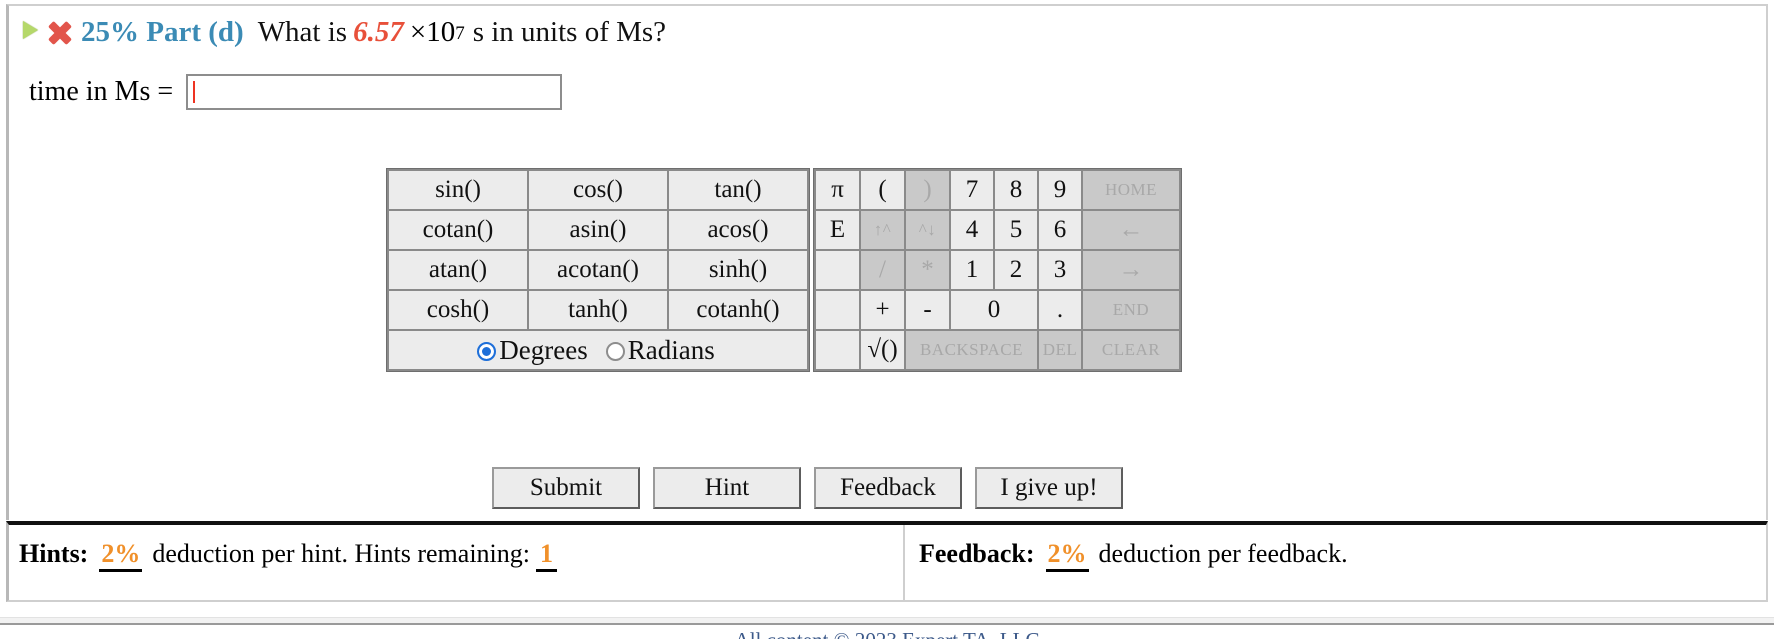  Describe the element at coordinates (971, 350) in the screenshot. I see `key-backspace: BACKSPACE` at that location.